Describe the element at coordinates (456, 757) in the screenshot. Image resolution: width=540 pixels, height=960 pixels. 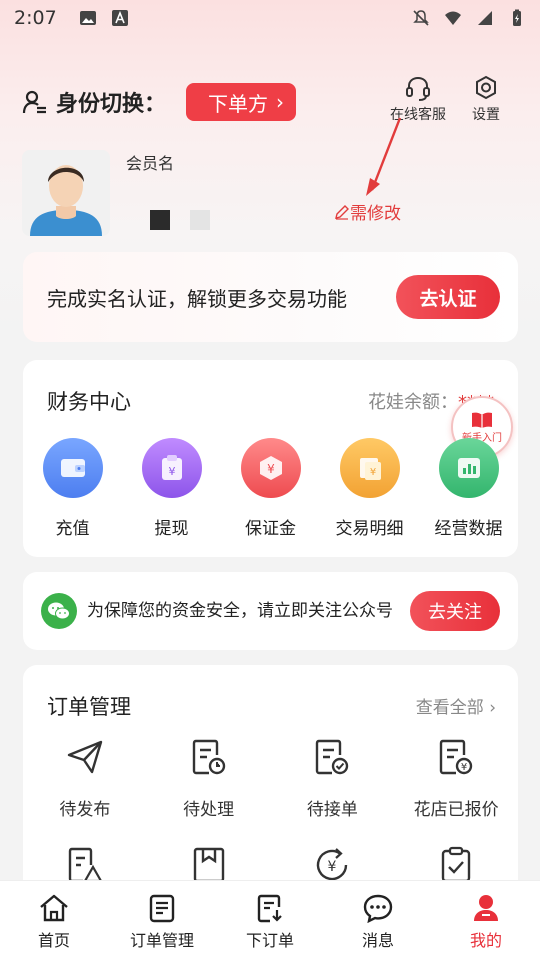
I see `quote-icon: ¥` at that location.